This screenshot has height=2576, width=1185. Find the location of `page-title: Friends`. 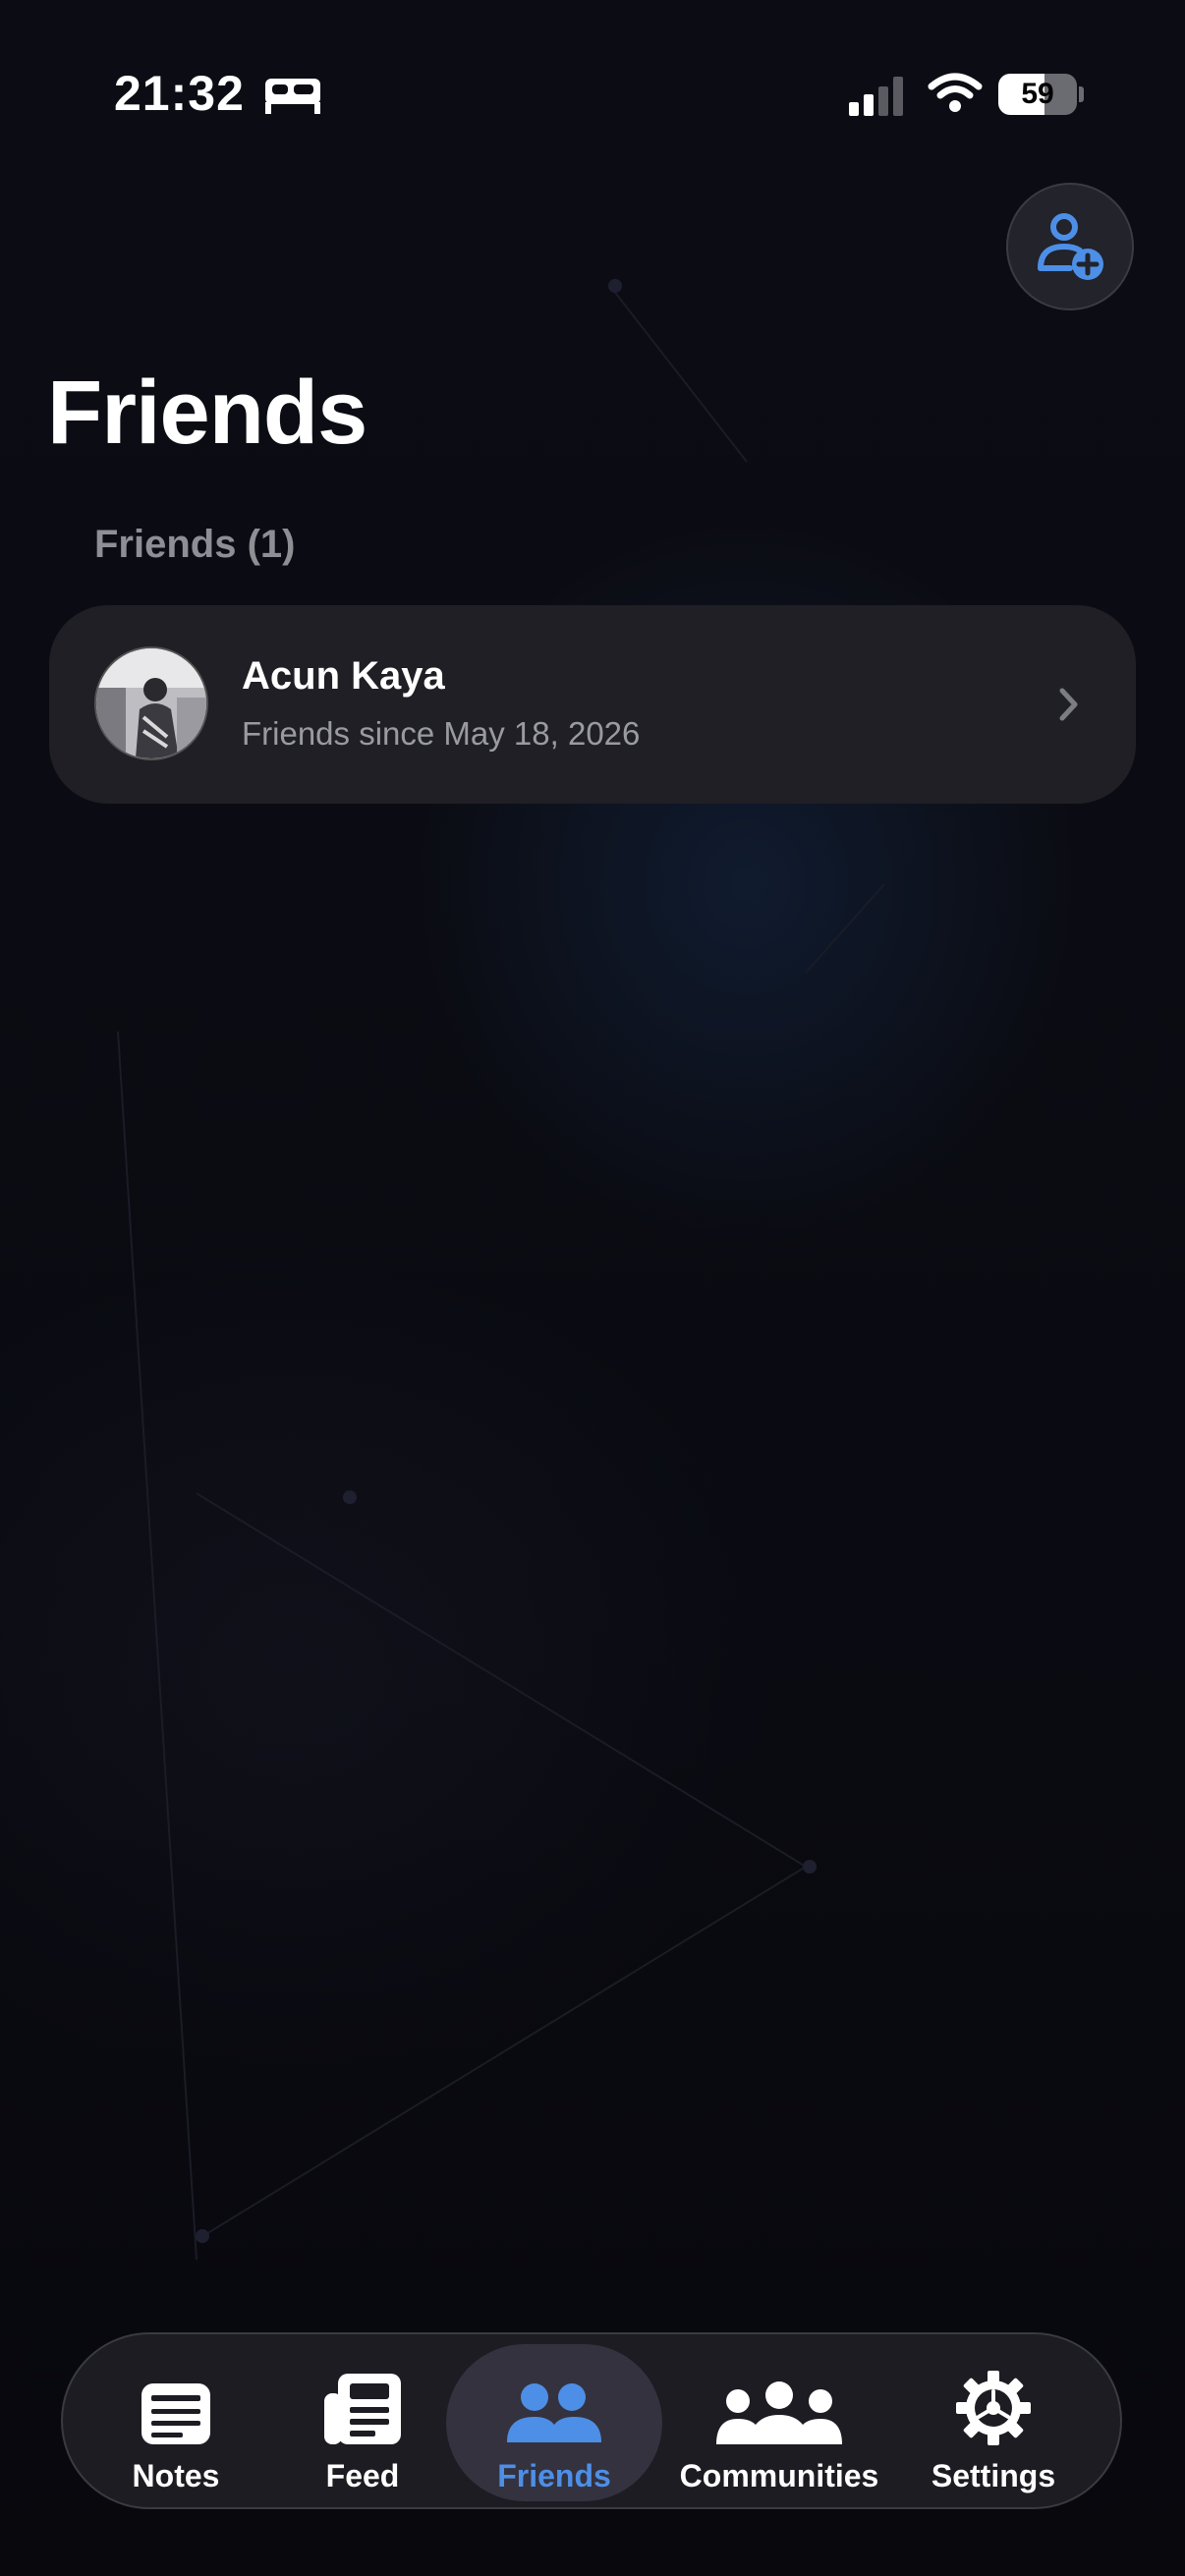

page-title: Friends is located at coordinates (207, 413).